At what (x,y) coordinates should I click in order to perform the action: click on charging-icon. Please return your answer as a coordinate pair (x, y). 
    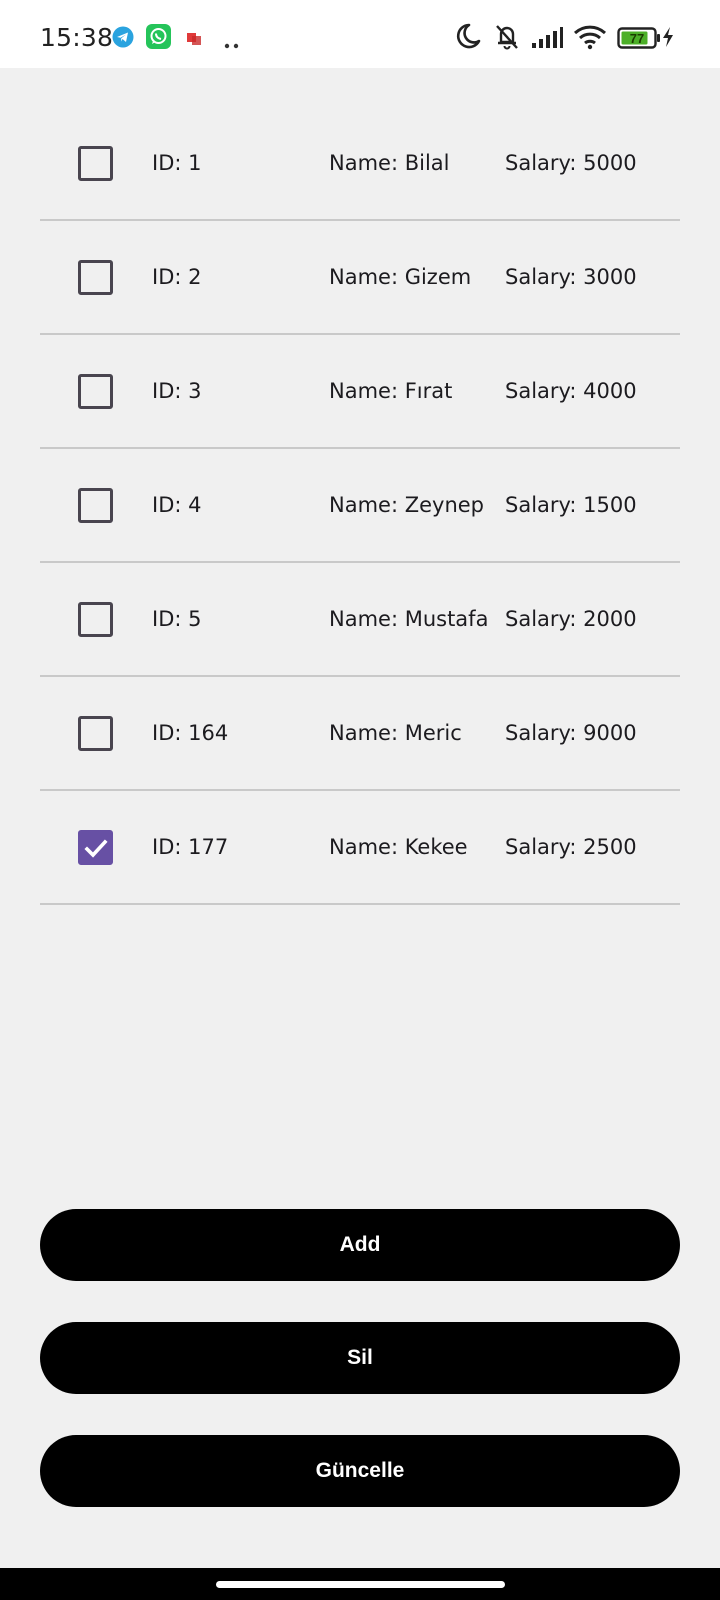
    Looking at the image, I should click on (668, 39).